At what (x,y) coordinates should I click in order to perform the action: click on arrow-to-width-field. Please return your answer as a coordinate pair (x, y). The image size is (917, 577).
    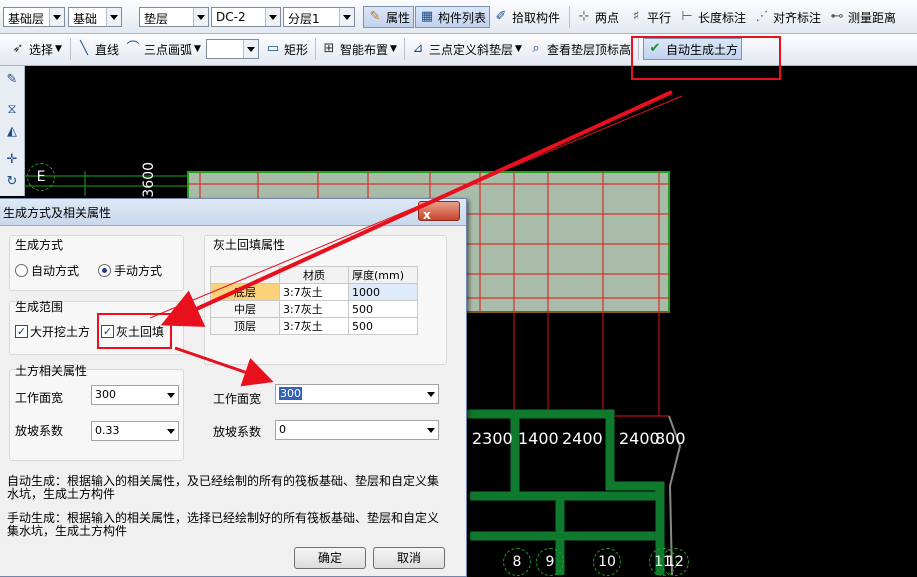
    Looking at the image, I should click on (224, 366).